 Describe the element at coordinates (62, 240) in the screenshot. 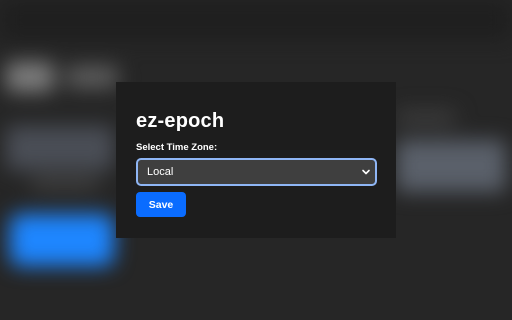

I see `background-blue-button-shape` at that location.